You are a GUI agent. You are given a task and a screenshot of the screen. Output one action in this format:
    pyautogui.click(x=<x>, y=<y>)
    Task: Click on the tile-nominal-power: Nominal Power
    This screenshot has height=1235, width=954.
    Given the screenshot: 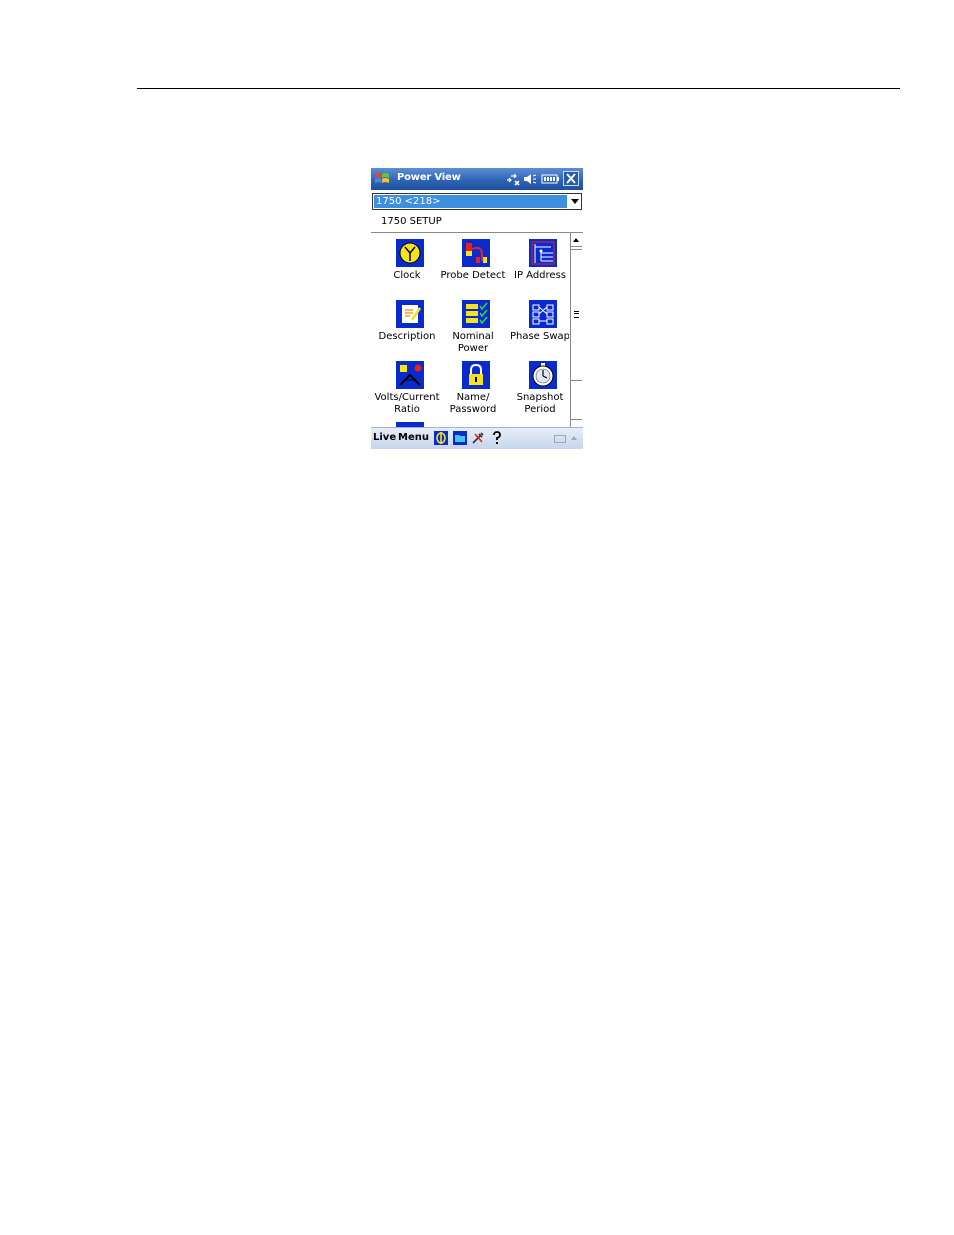 What is the action you would take?
    pyautogui.click(x=473, y=327)
    